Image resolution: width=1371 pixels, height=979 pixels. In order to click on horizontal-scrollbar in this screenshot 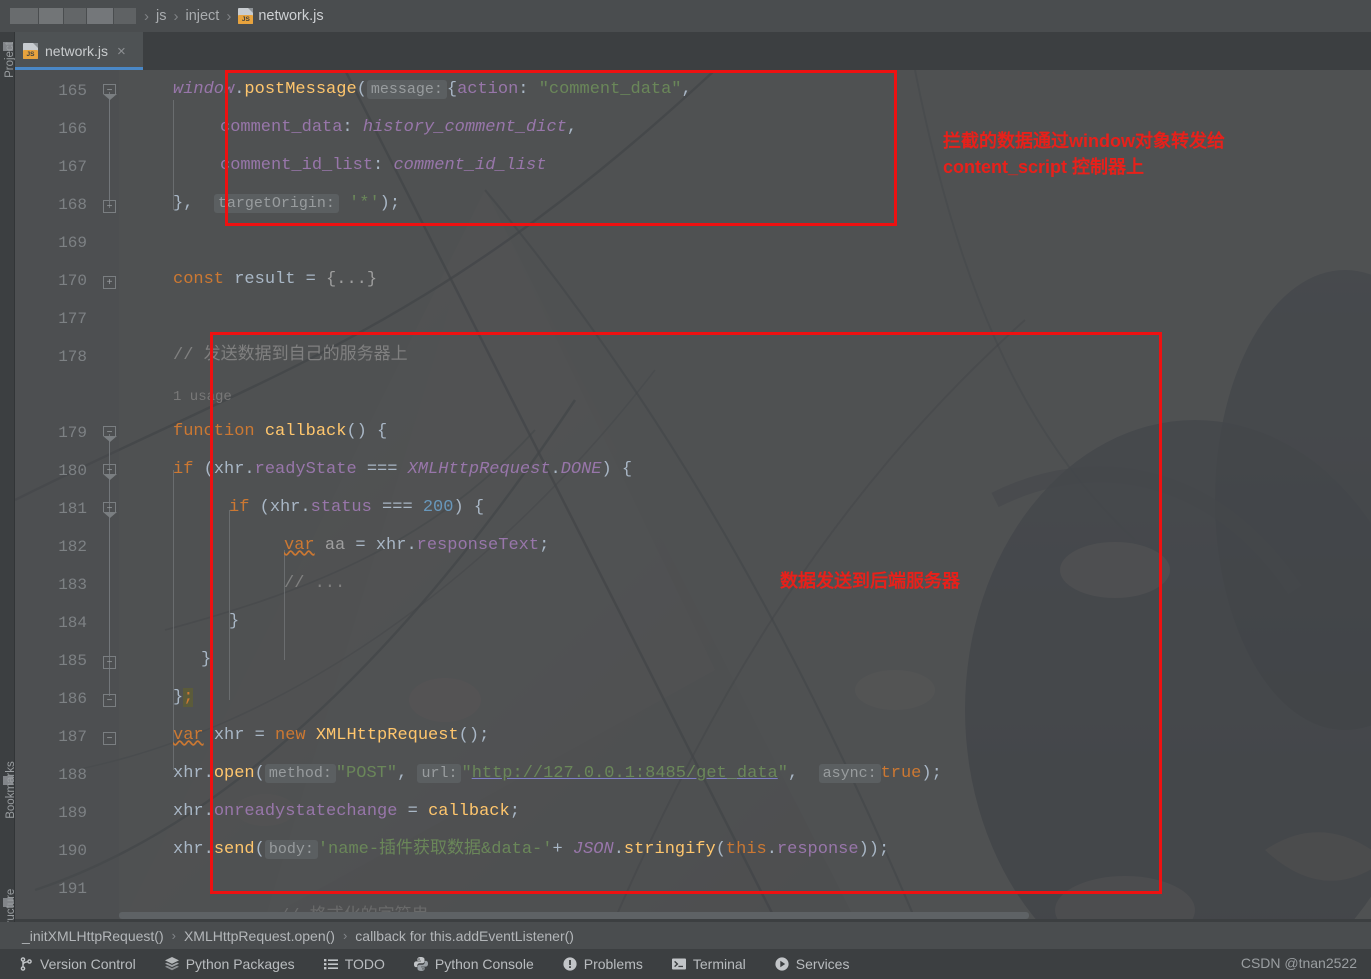, I will do `click(744, 915)`.